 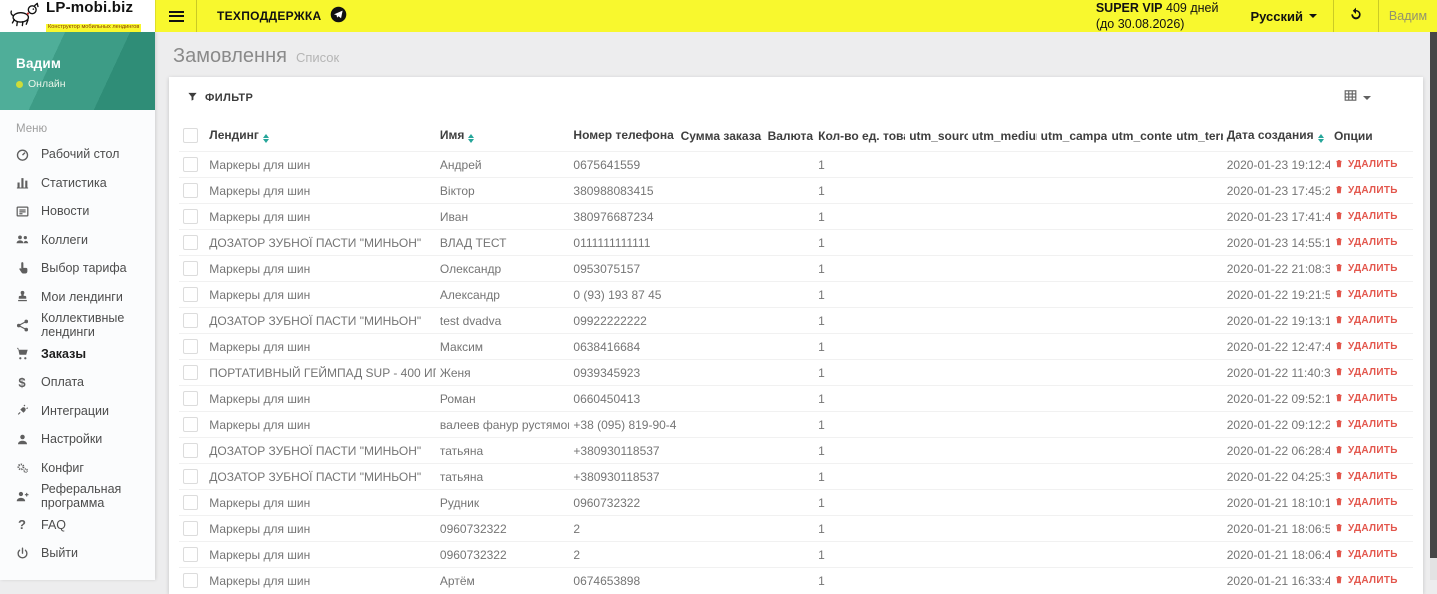 I want to click on column-header-landing: Лендинг, so click(x=320, y=135).